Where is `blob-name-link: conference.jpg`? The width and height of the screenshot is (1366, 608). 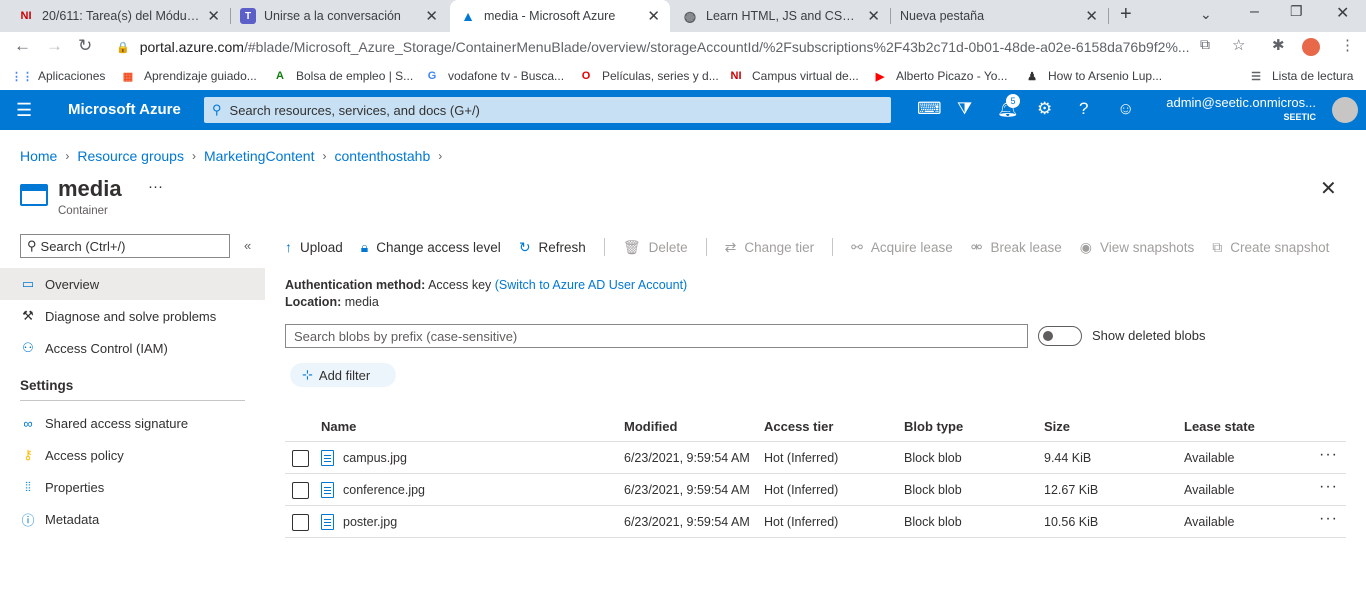
blob-name-link: conference.jpg is located at coordinates (384, 490).